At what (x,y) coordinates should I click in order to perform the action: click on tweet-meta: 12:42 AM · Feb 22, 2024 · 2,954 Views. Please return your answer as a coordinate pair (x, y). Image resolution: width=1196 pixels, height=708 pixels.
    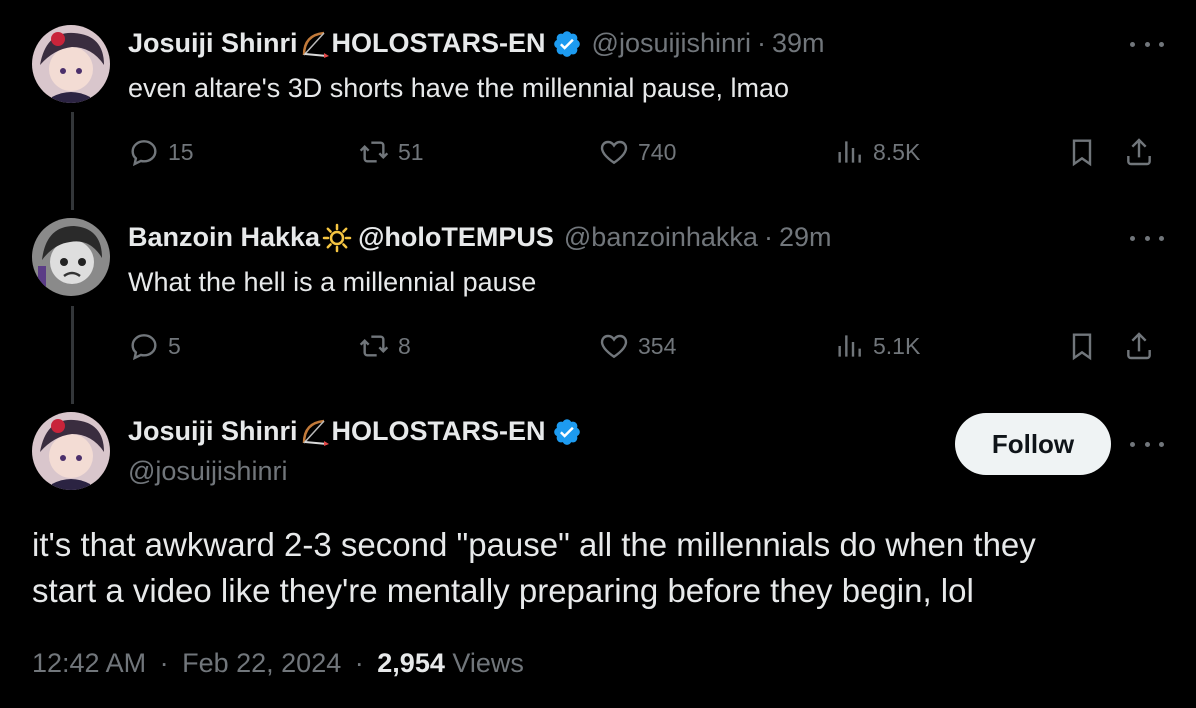
    Looking at the image, I should click on (278, 663).